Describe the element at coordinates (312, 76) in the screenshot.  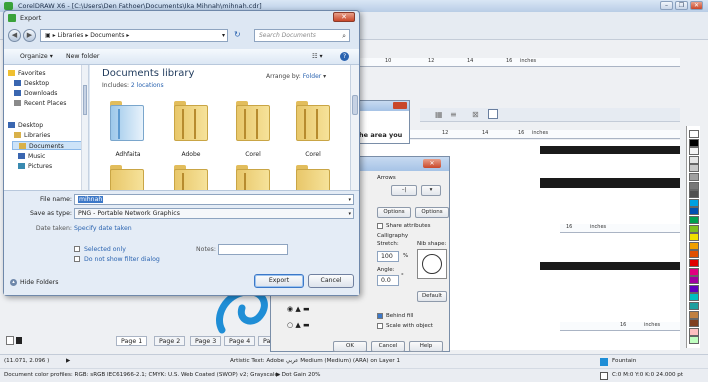
I see `arrange-by-dropdown: Folder` at that location.